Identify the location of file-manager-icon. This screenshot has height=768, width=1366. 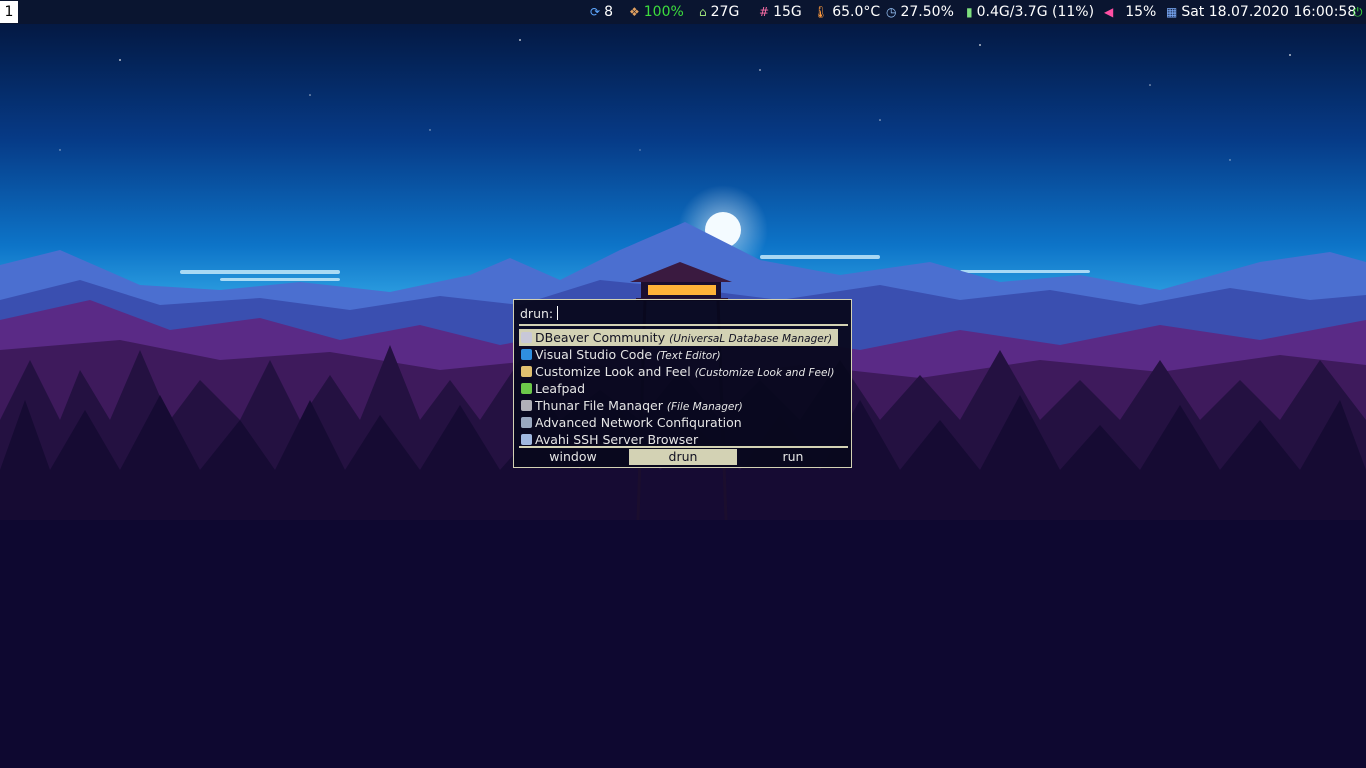
(526, 405).